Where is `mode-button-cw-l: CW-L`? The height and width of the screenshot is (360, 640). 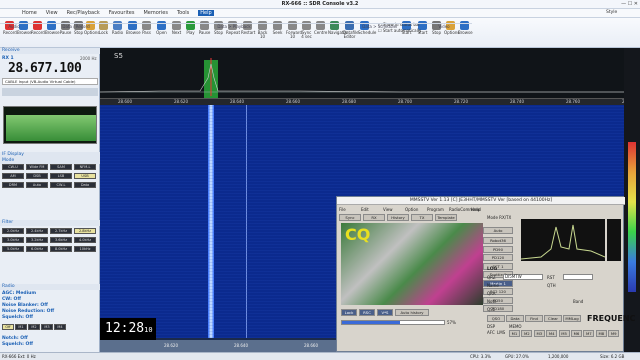 mode-button-cw-l: CW-L is located at coordinates (61, 185).